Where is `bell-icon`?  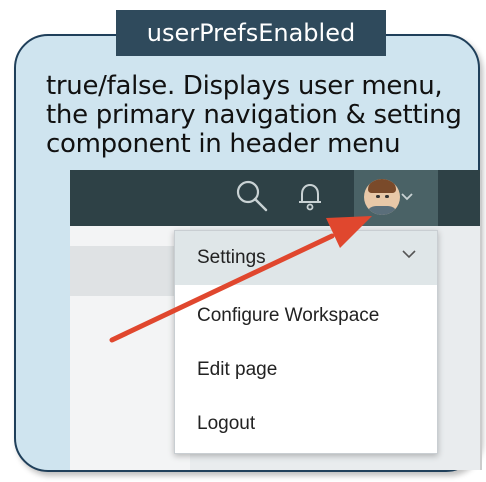 bell-icon is located at coordinates (310, 197).